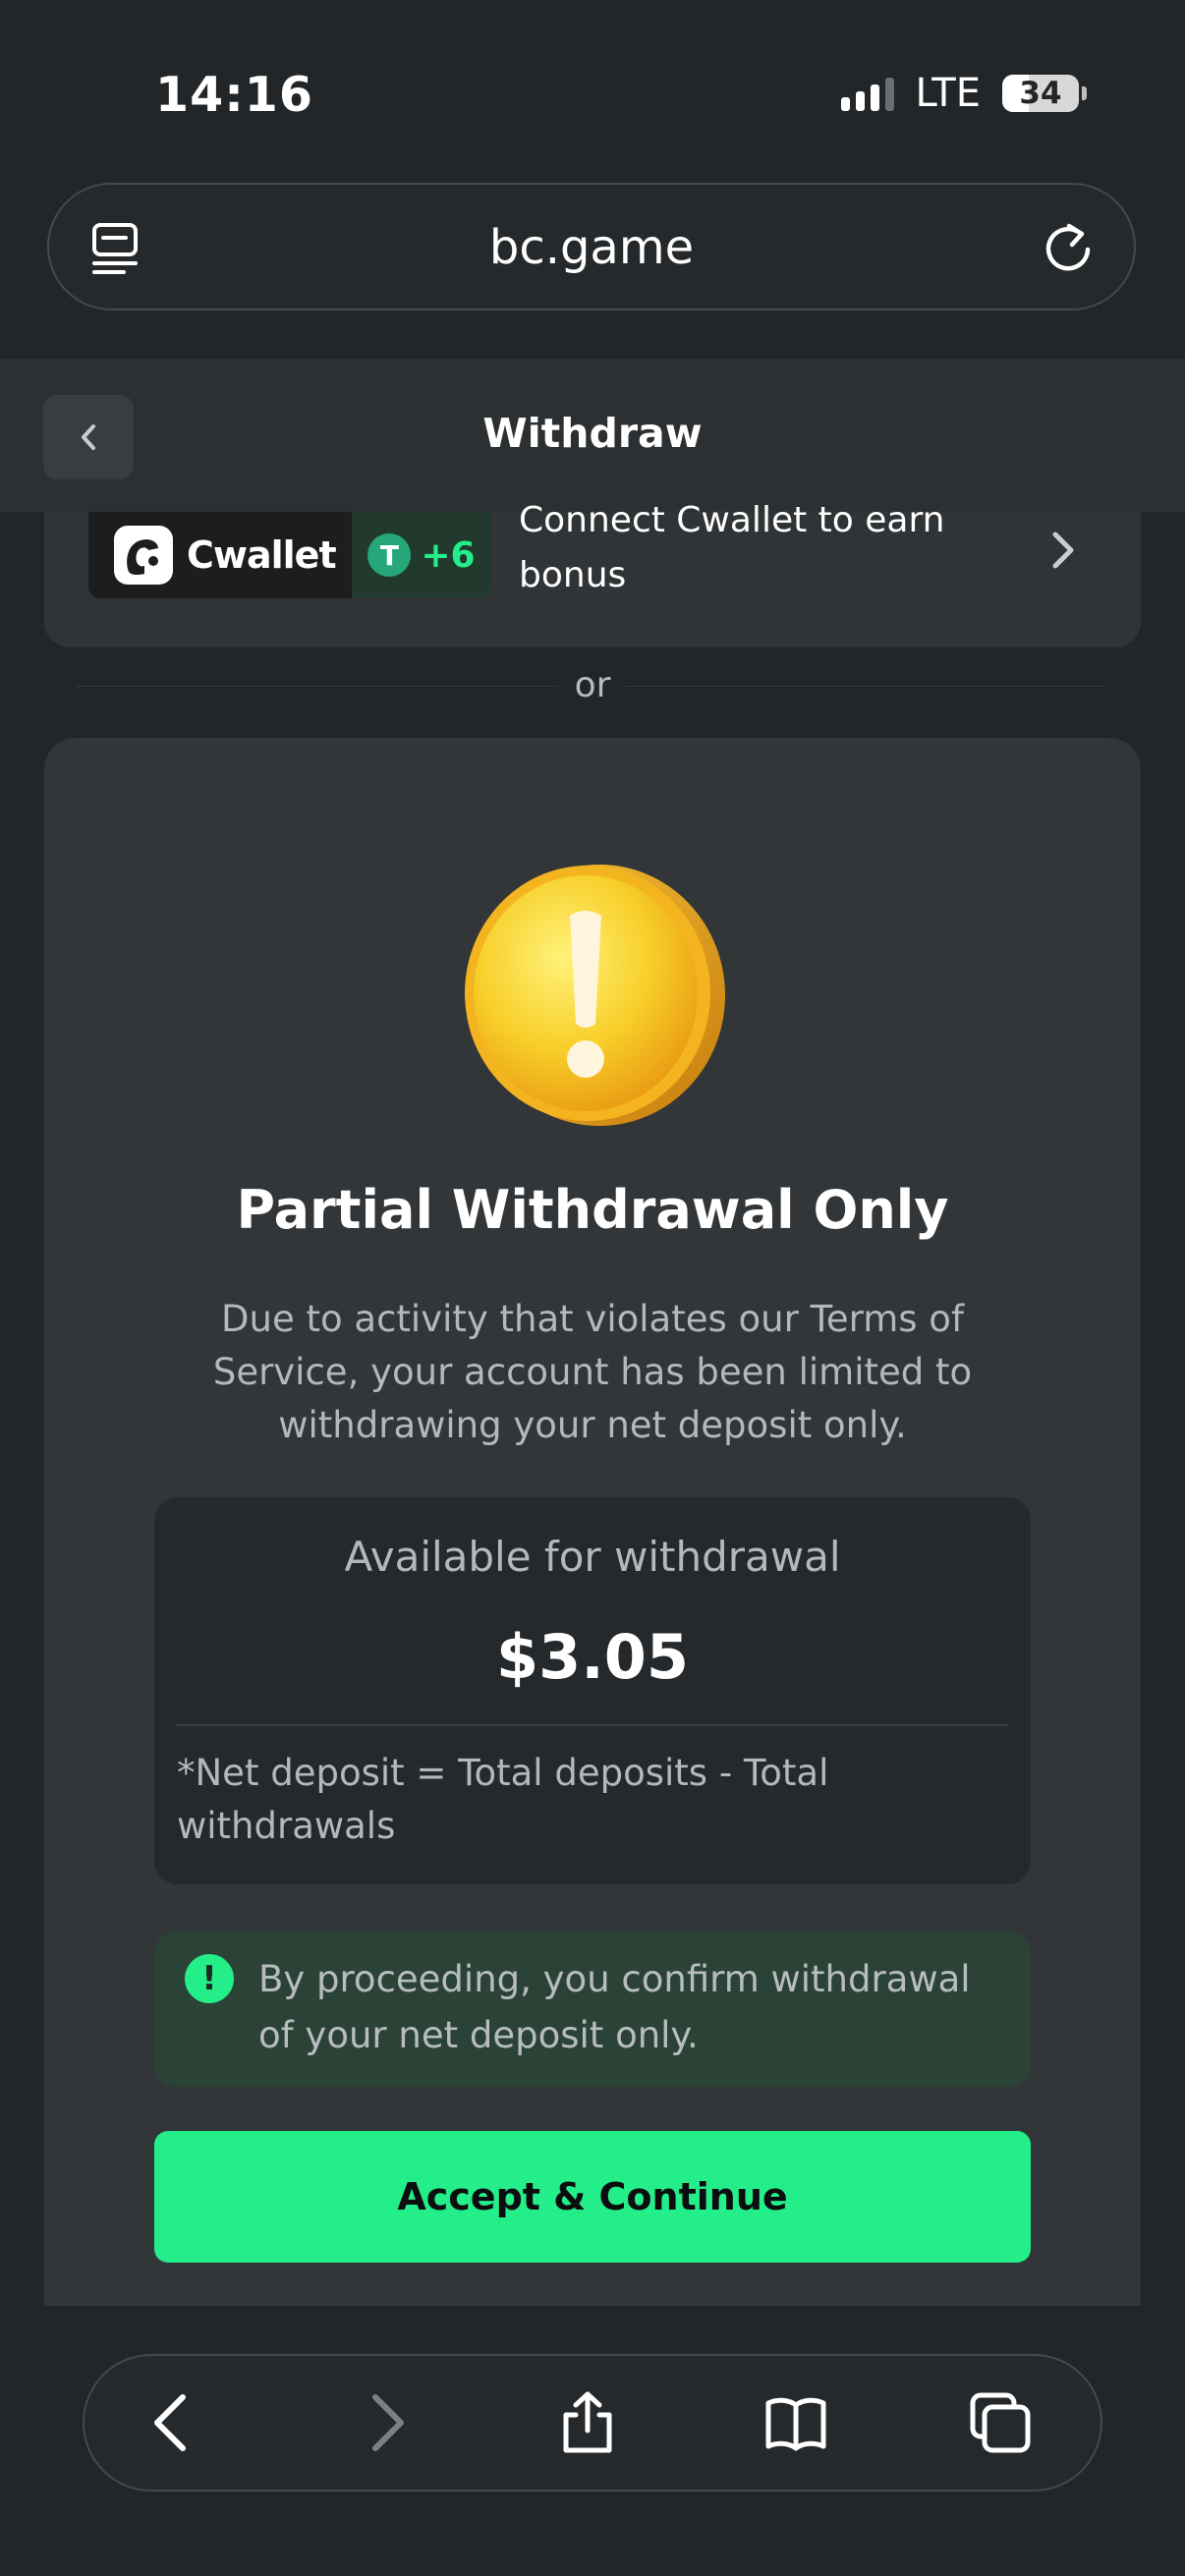 Image resolution: width=1185 pixels, height=2576 pixels. Describe the element at coordinates (592, 1725) in the screenshot. I see `divider-line` at that location.